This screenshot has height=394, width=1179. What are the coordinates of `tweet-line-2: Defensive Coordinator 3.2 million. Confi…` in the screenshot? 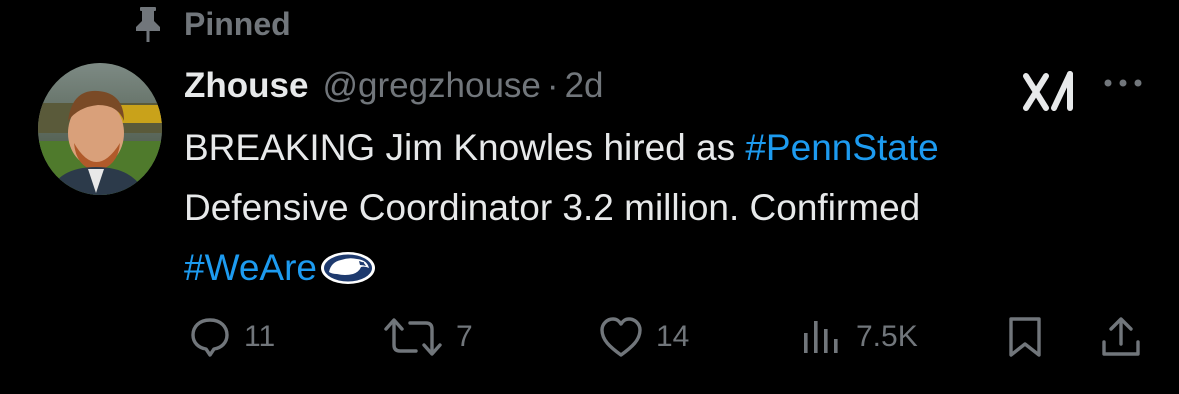 It's located at (552, 207).